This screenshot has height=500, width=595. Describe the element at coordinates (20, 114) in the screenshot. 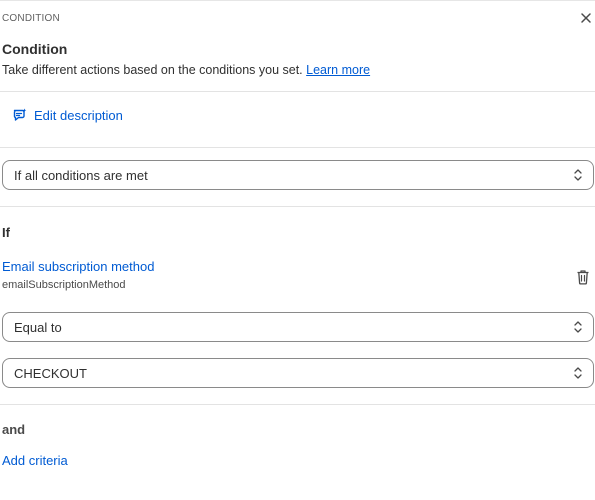

I see `edit-description-icon` at that location.